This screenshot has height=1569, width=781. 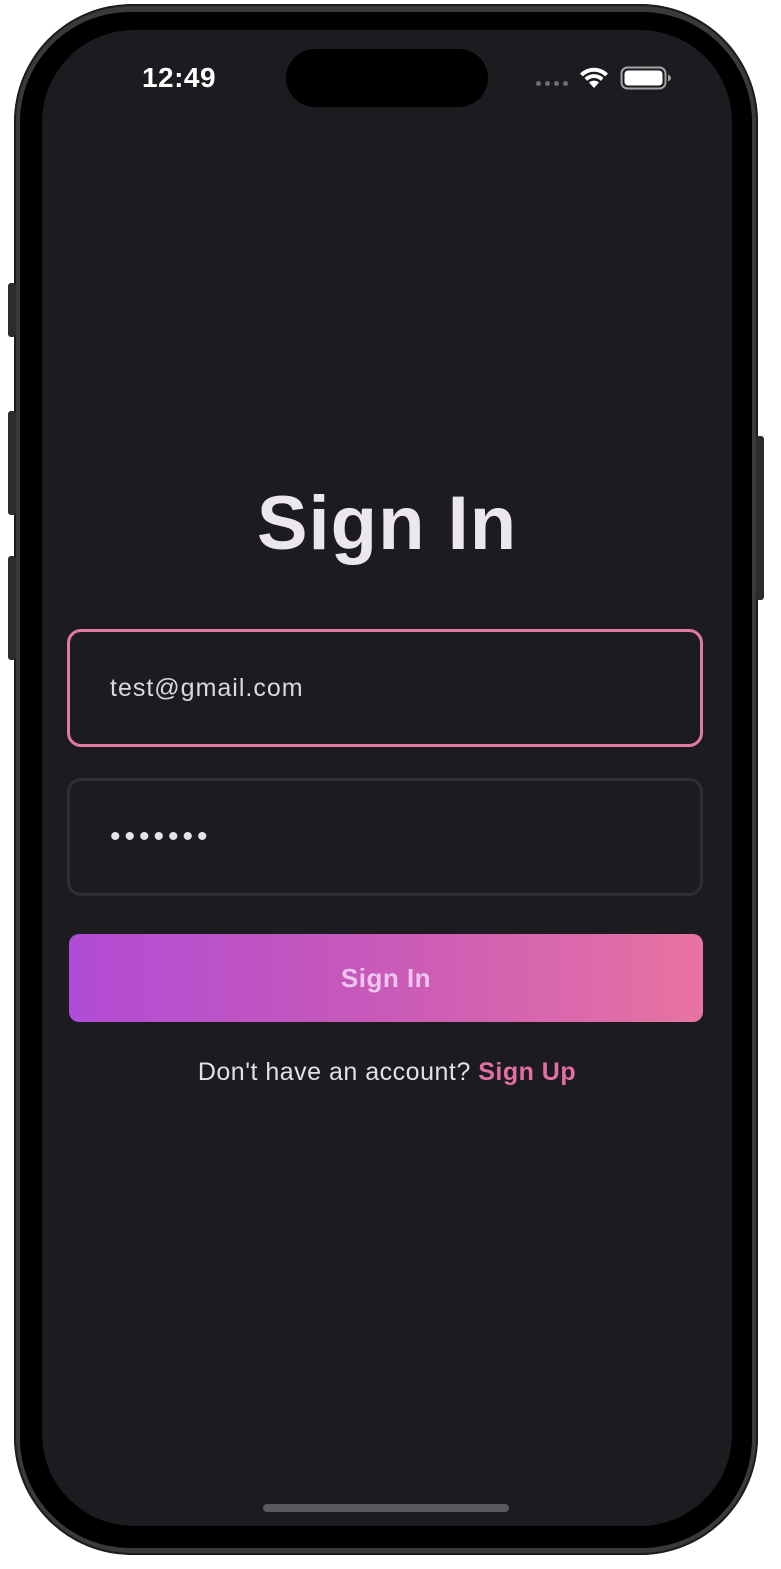 I want to click on volume-down-button, so click(x=12, y=608).